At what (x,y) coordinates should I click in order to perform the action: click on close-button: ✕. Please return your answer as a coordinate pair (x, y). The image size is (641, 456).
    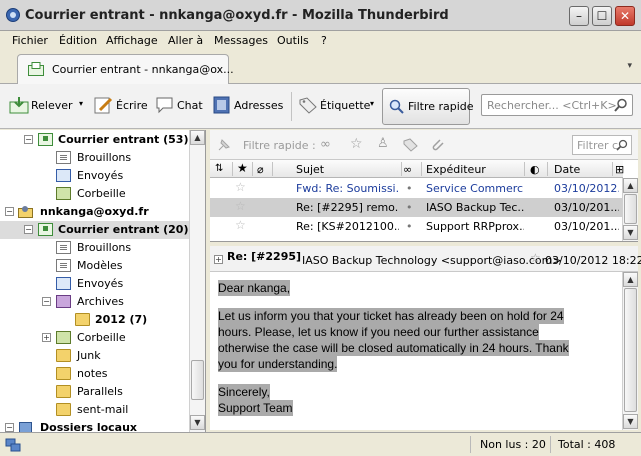
    Looking at the image, I should click on (625, 16).